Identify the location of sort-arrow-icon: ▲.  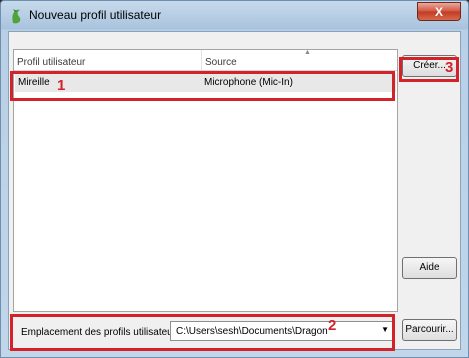
(307, 52).